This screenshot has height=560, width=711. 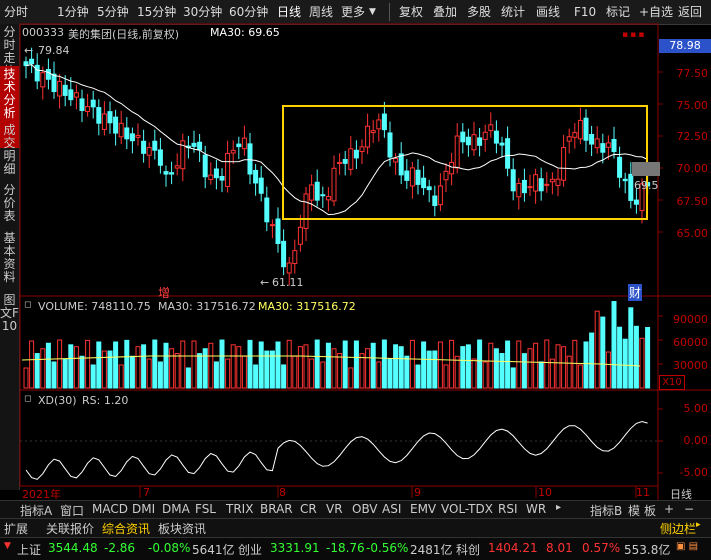 What do you see at coordinates (110, 509) in the screenshot?
I see `tab-macd: MACD` at bounding box center [110, 509].